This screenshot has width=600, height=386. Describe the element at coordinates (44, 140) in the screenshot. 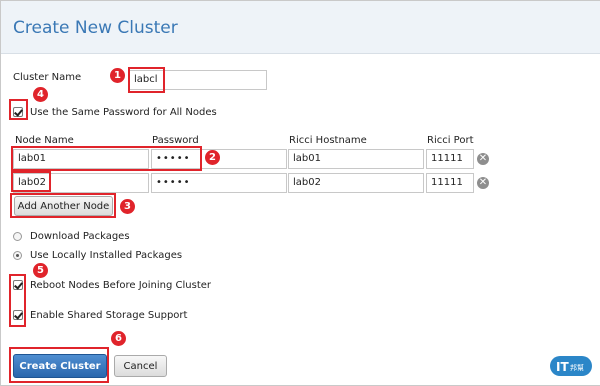

I see `header-node-name: Node Name` at that location.